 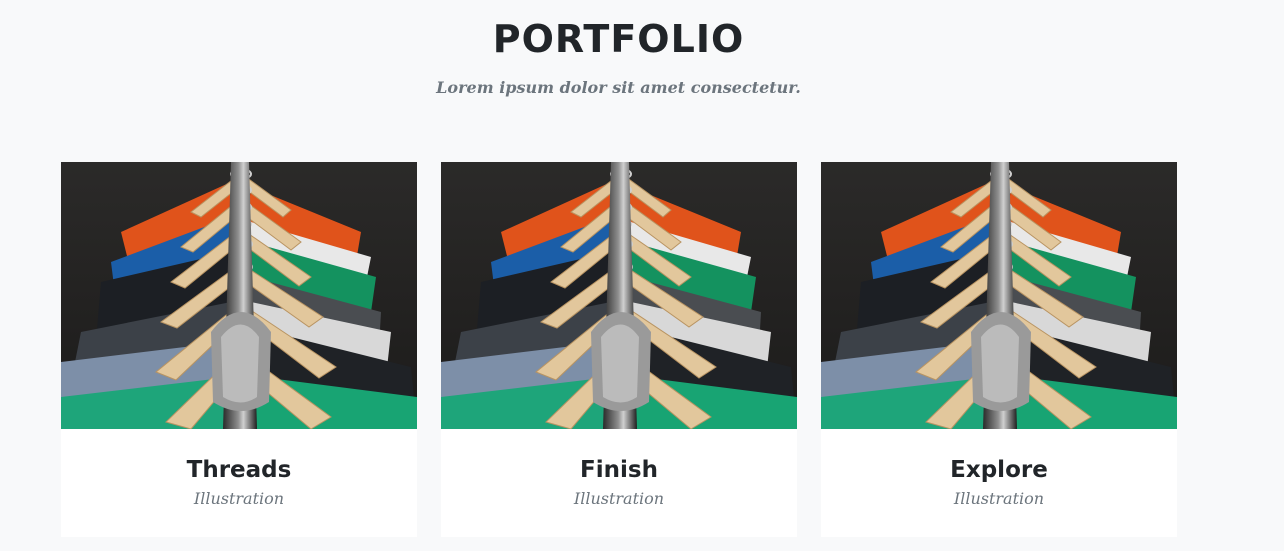 I want to click on portfolio-title: Finish, so click(x=619, y=470).